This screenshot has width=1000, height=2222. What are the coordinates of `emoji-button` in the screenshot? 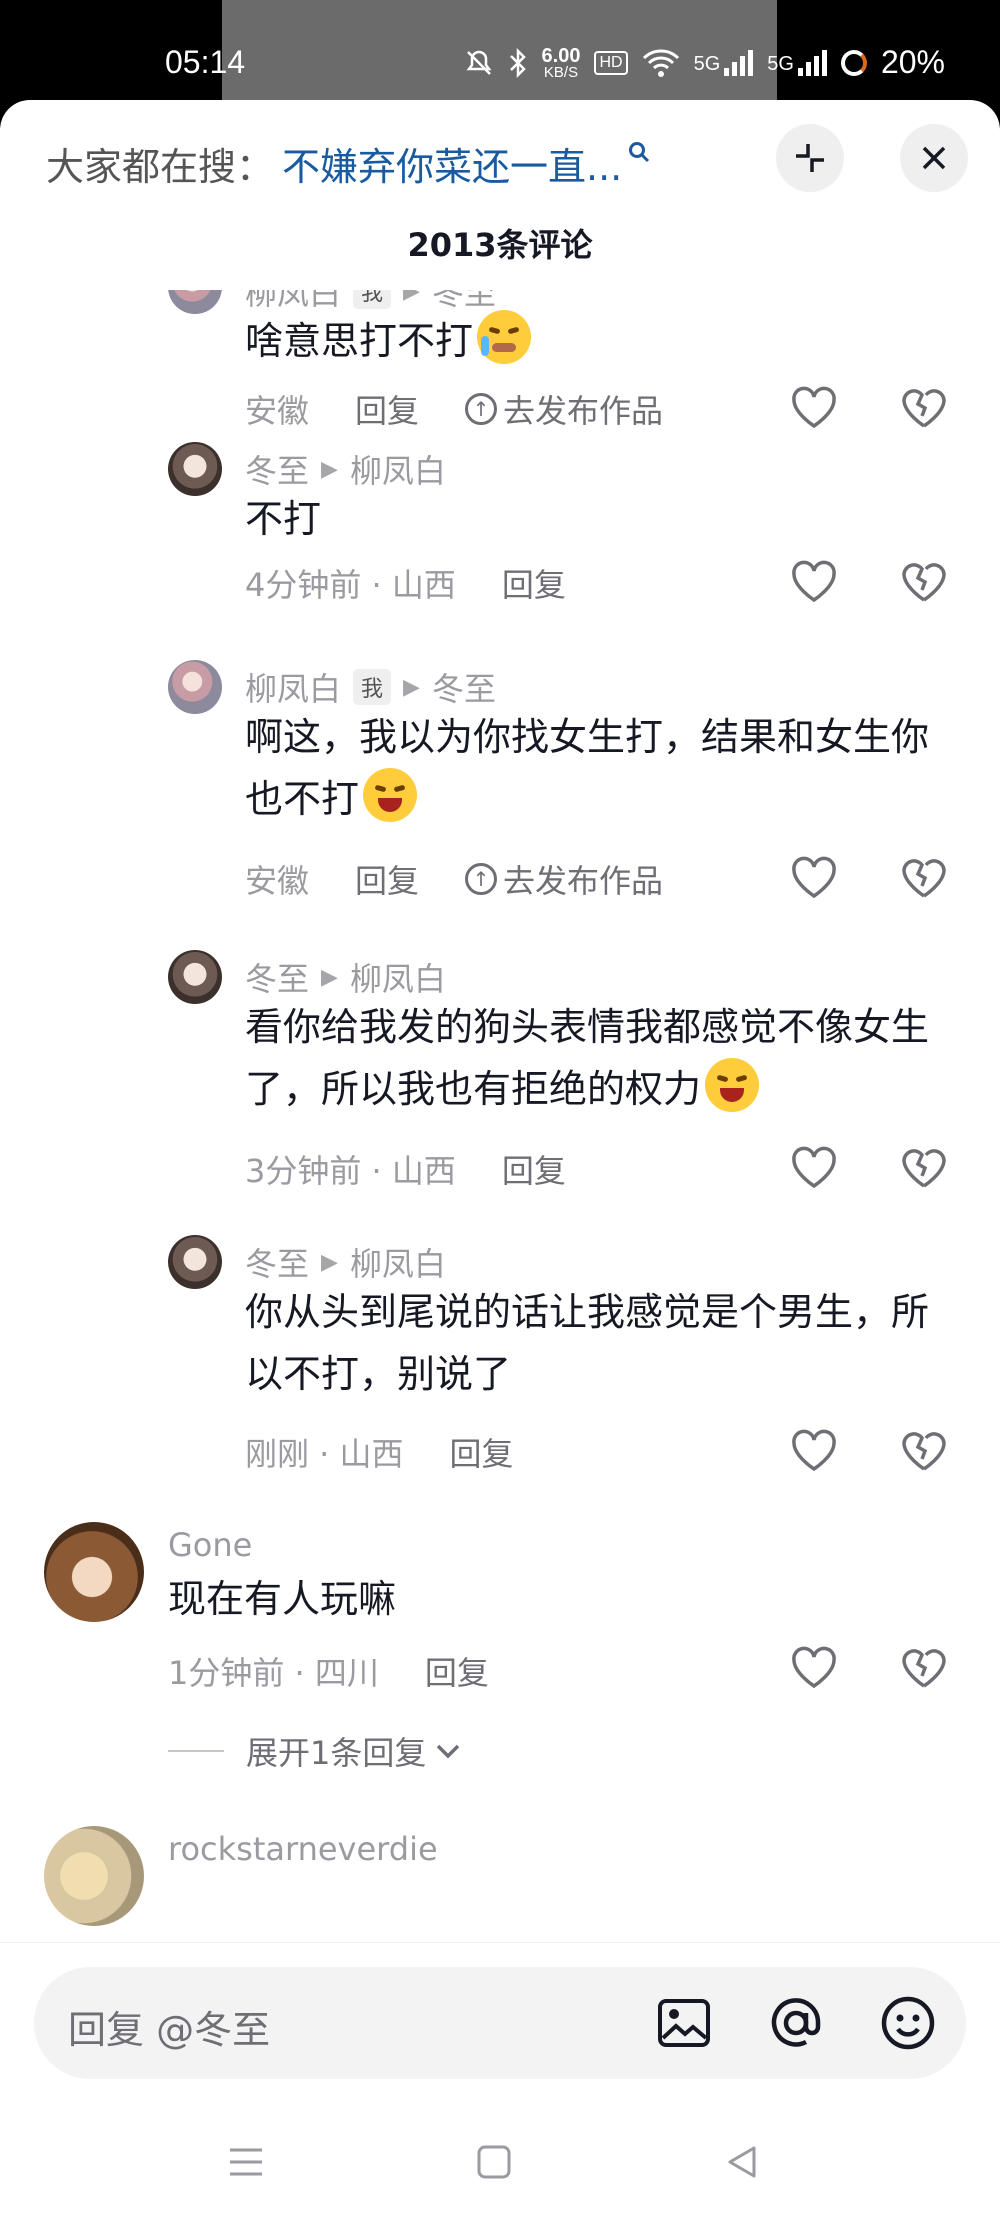 It's located at (908, 2023).